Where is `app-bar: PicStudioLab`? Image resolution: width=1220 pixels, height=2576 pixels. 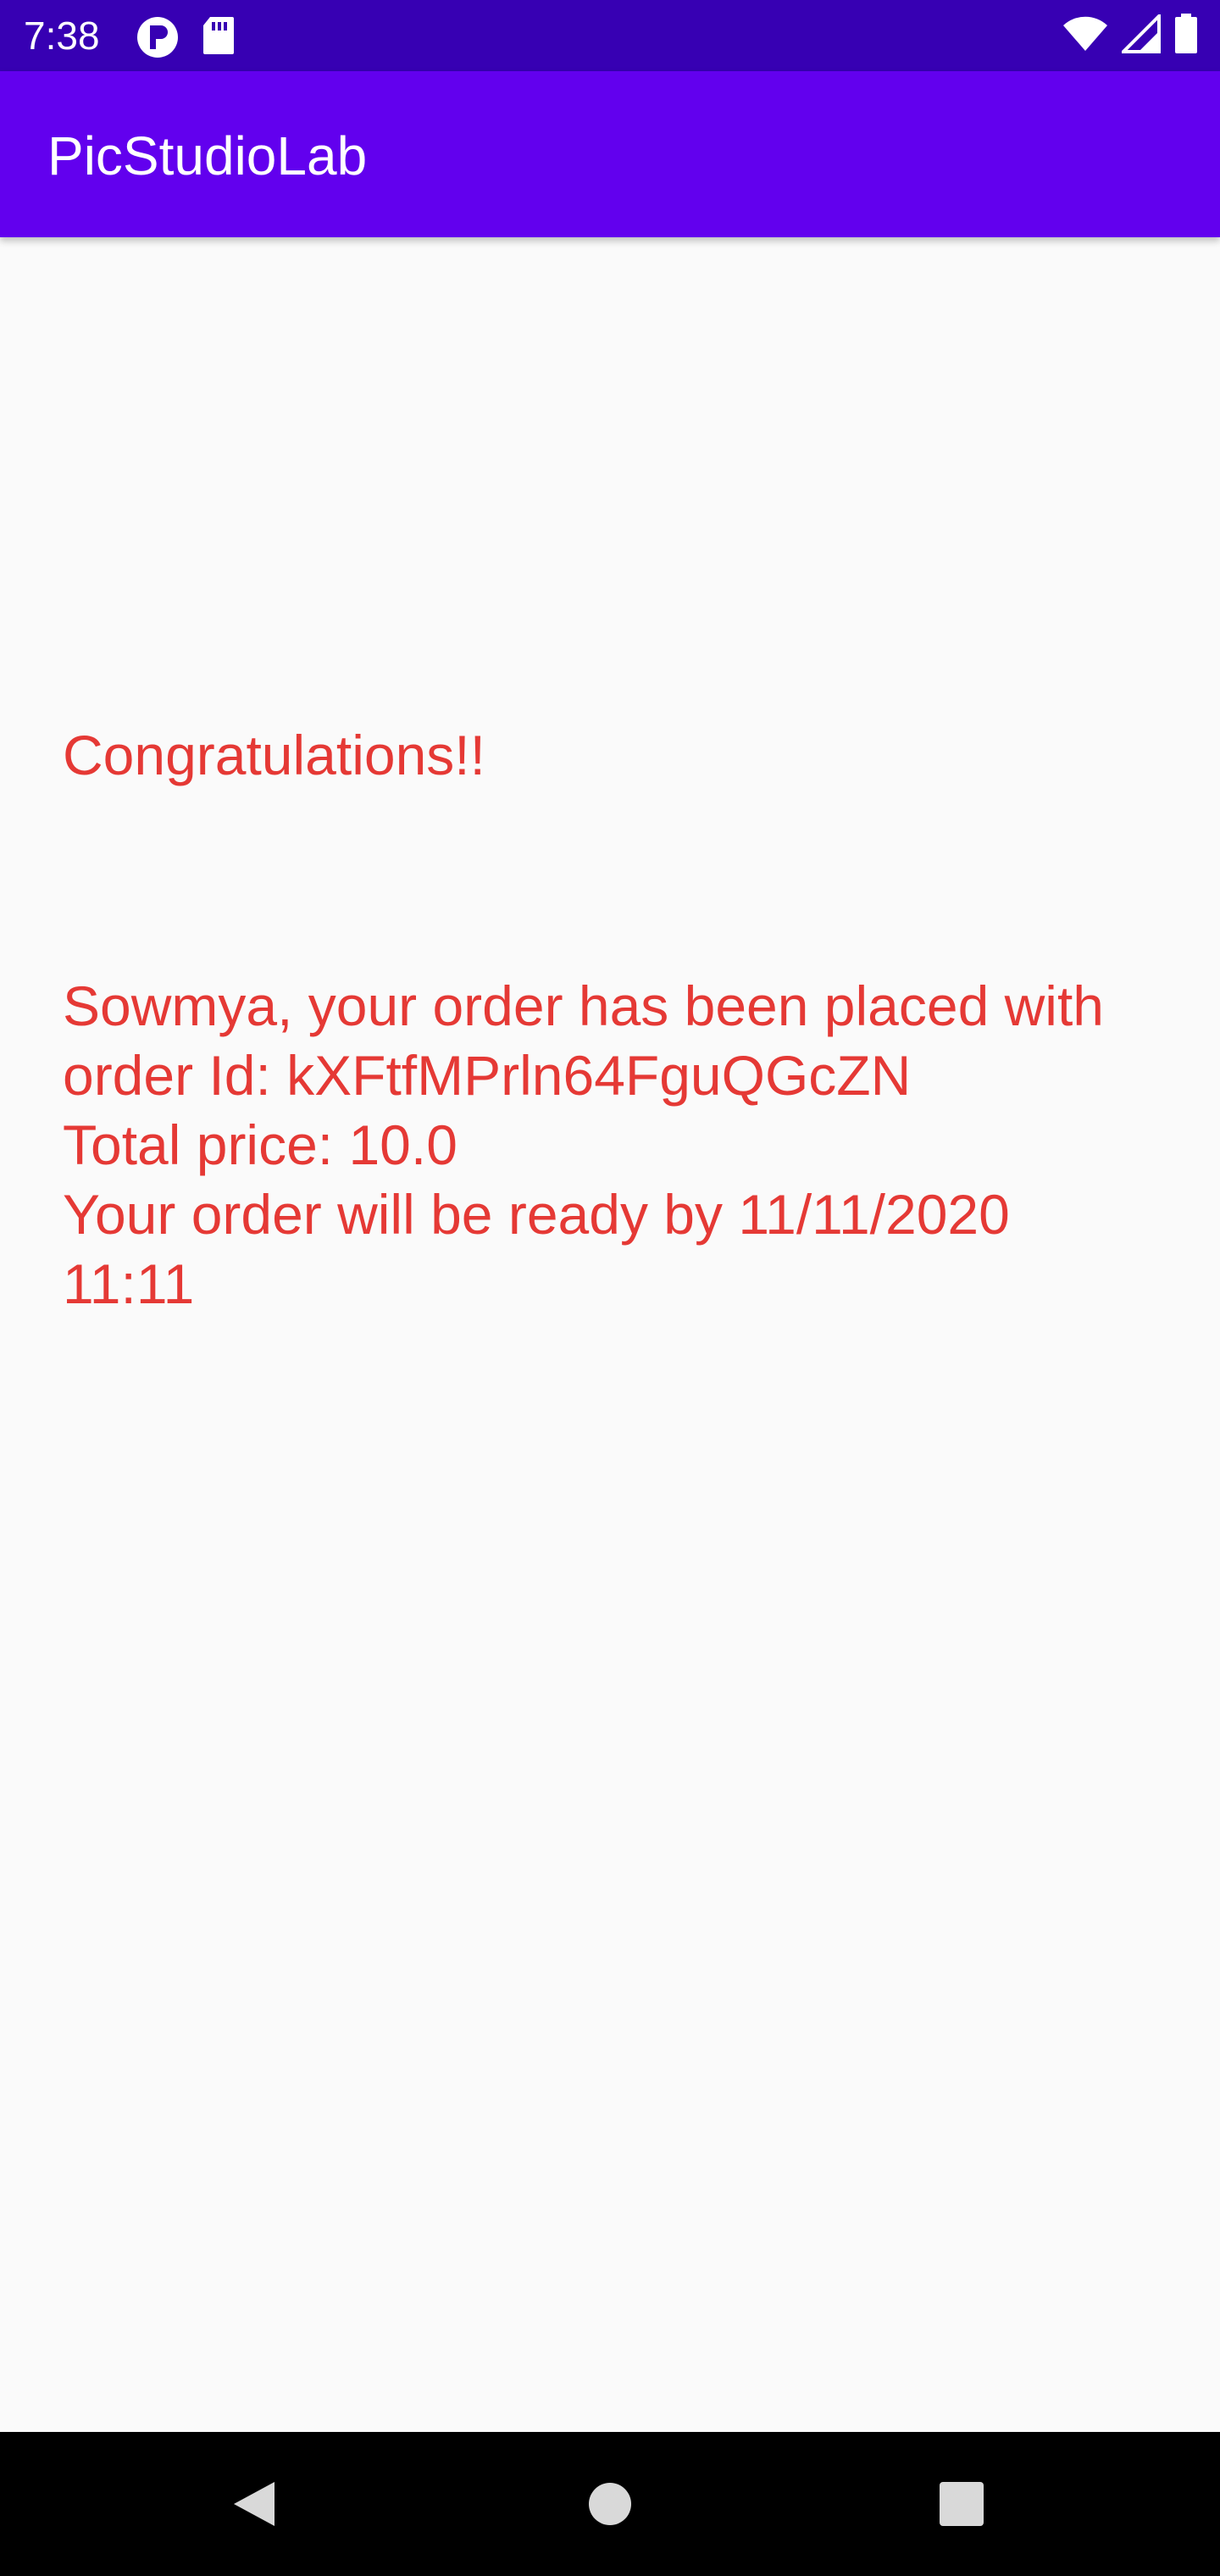
app-bar: PicStudioLab is located at coordinates (610, 154).